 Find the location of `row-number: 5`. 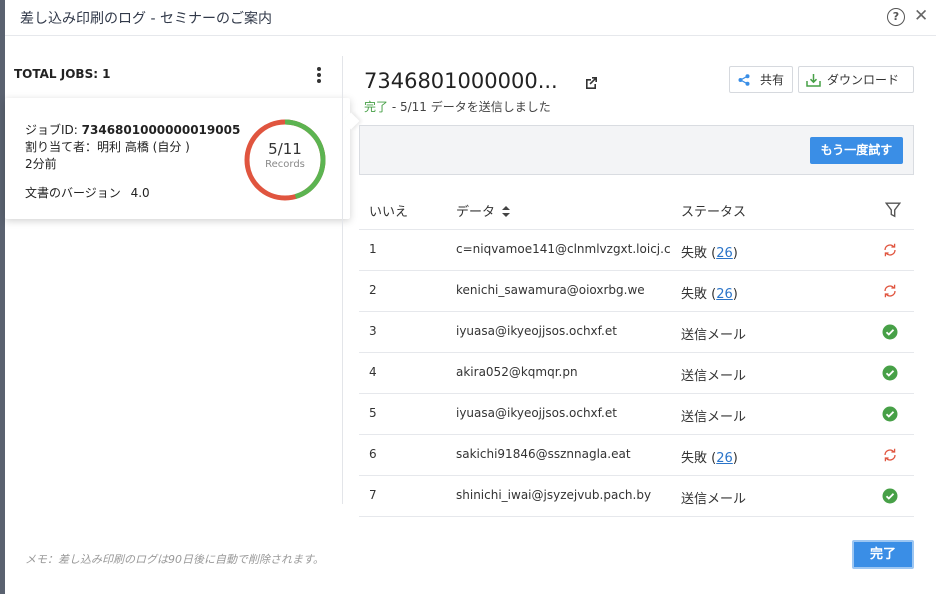

row-number: 5 is located at coordinates (373, 413).